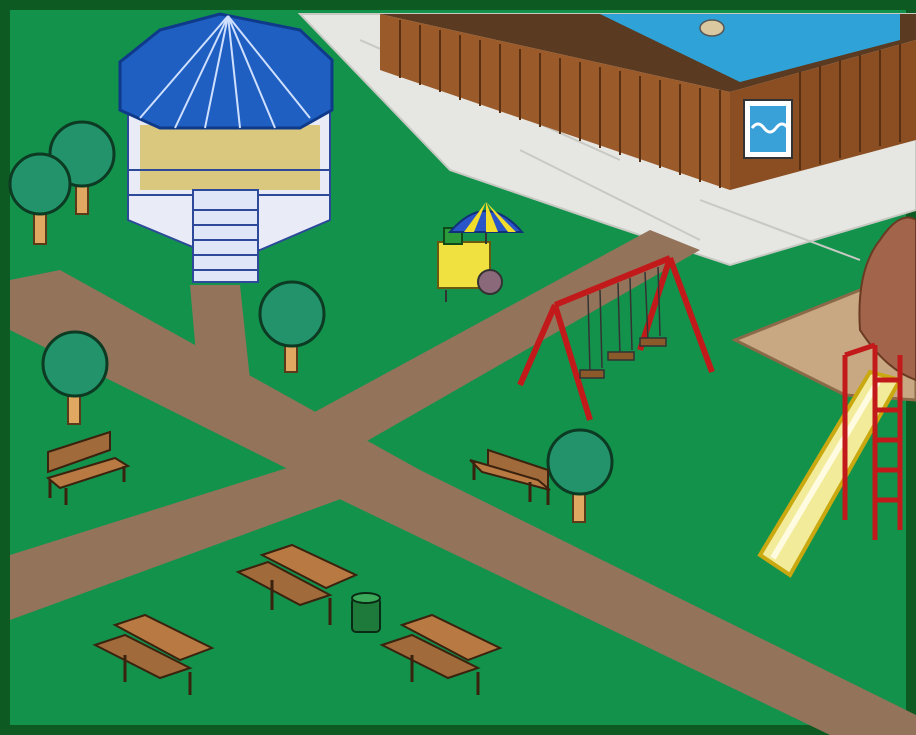 The image size is (916, 735). Describe the element at coordinates (366, 612) in the screenshot. I see `trash-can` at that location.